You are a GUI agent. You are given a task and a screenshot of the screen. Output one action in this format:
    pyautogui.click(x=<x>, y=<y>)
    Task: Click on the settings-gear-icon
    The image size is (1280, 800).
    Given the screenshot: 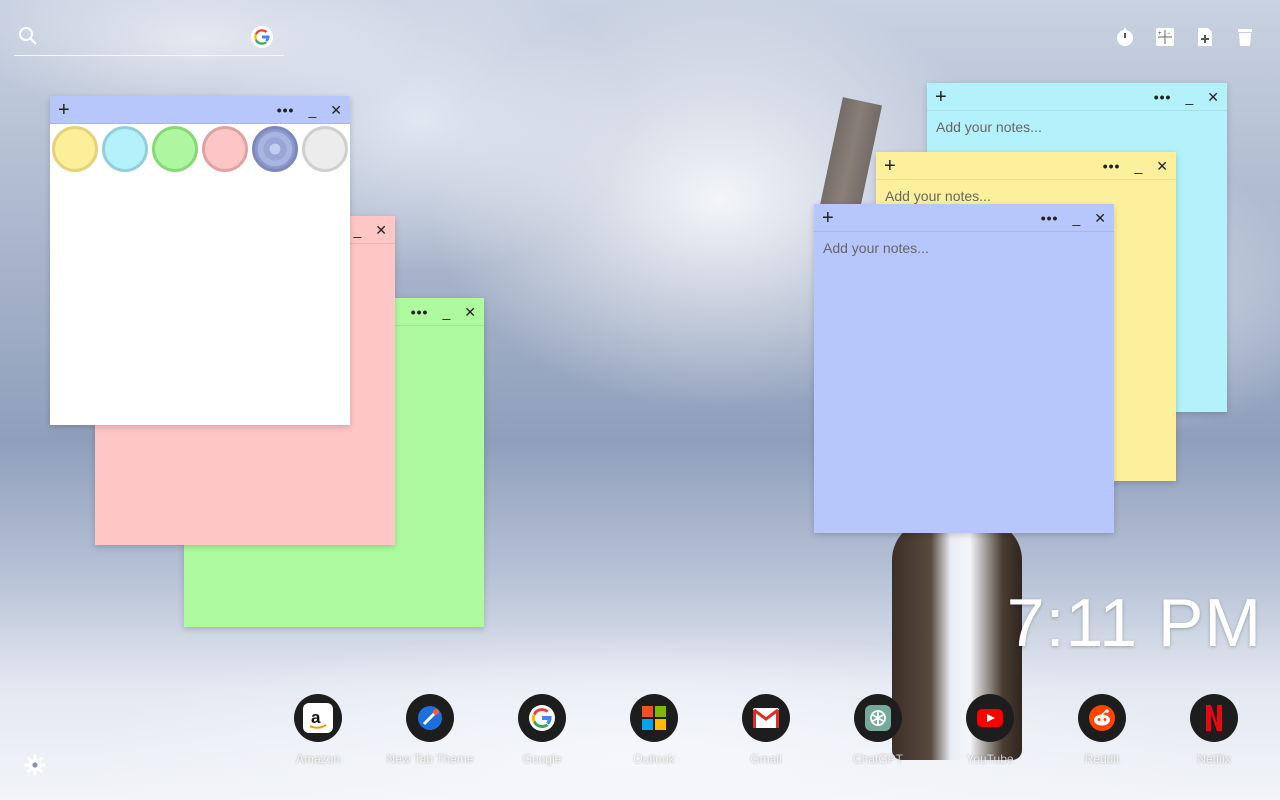 What is the action you would take?
    pyautogui.click(x=35, y=765)
    